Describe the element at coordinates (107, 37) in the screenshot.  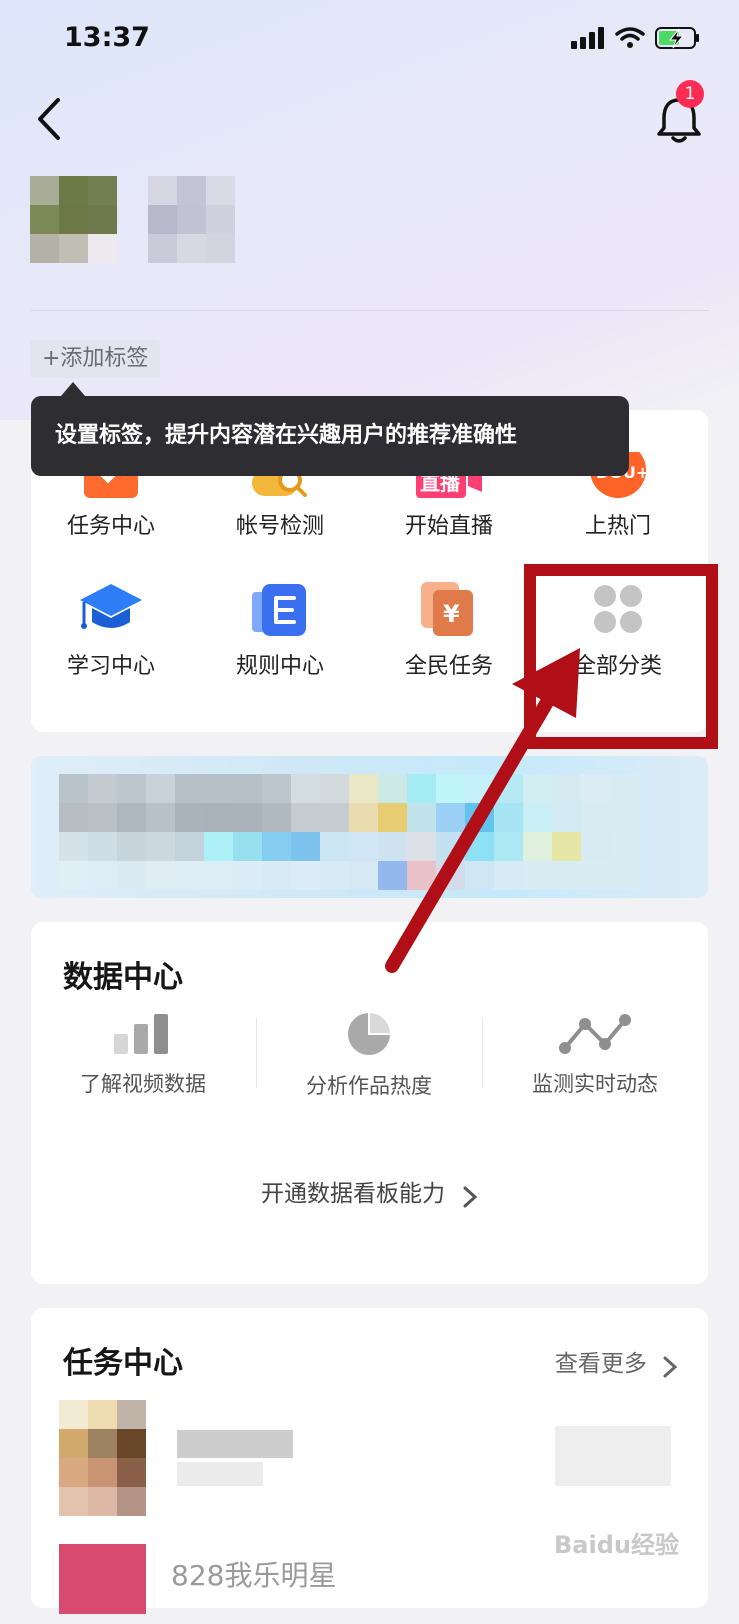
I see `status-time: 13:37` at that location.